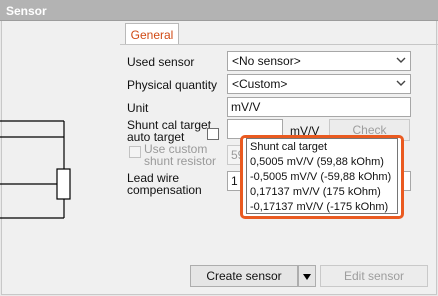  I want to click on dropdown-option: 0,17137 mV/V (175 kOhm), so click(323, 192).